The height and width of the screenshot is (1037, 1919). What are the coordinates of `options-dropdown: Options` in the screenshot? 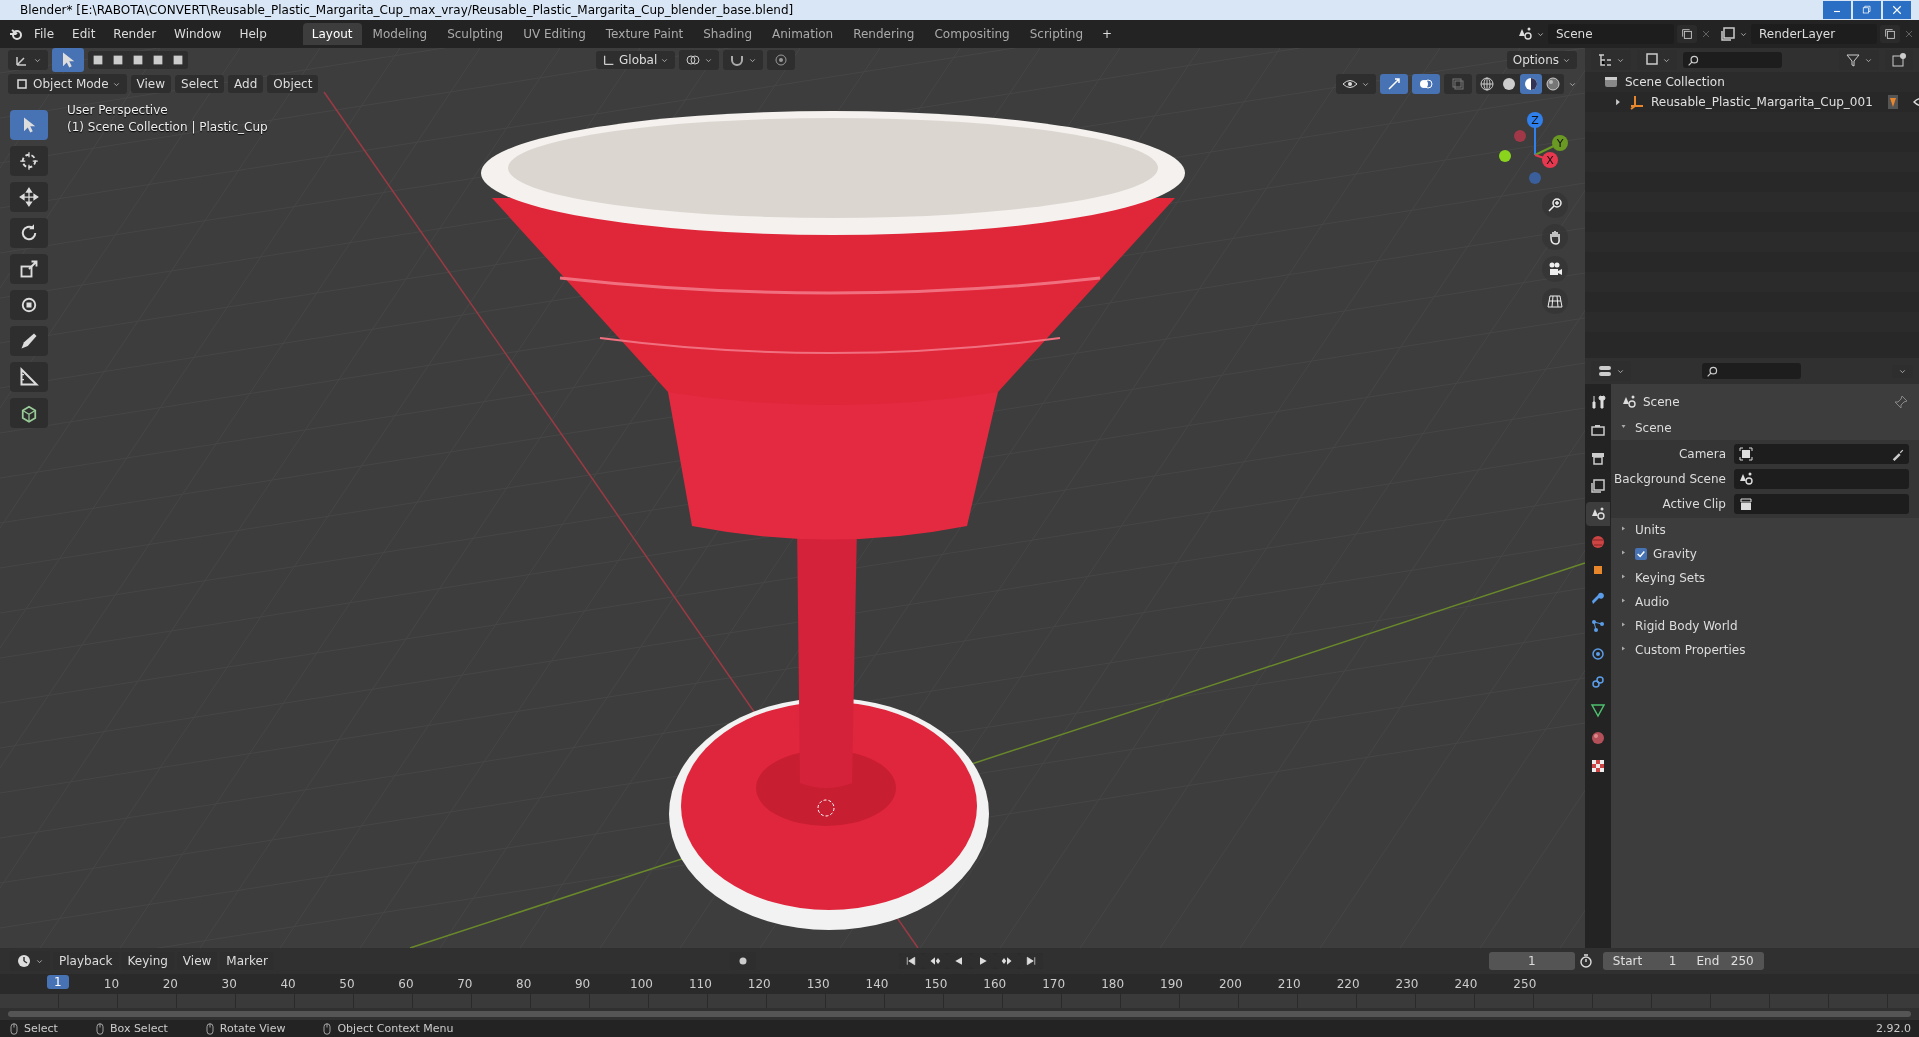 It's located at (1541, 60).